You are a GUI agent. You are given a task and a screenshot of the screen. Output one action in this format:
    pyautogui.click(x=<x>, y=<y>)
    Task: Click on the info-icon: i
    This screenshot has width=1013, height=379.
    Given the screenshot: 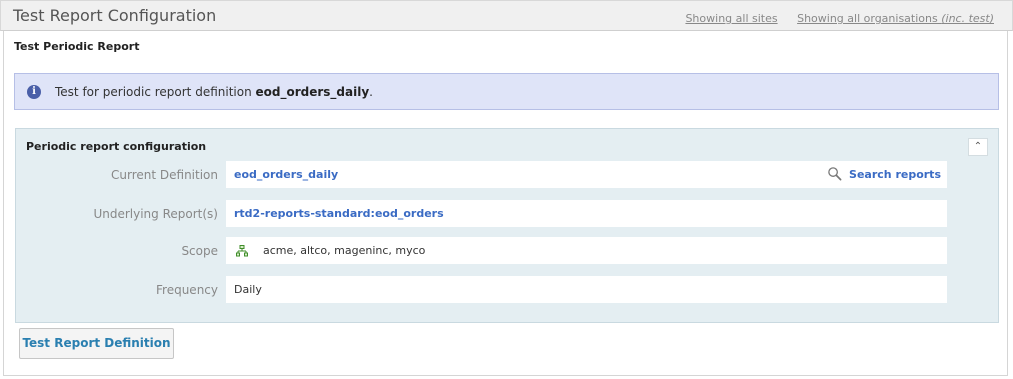 What is the action you would take?
    pyautogui.click(x=34, y=92)
    